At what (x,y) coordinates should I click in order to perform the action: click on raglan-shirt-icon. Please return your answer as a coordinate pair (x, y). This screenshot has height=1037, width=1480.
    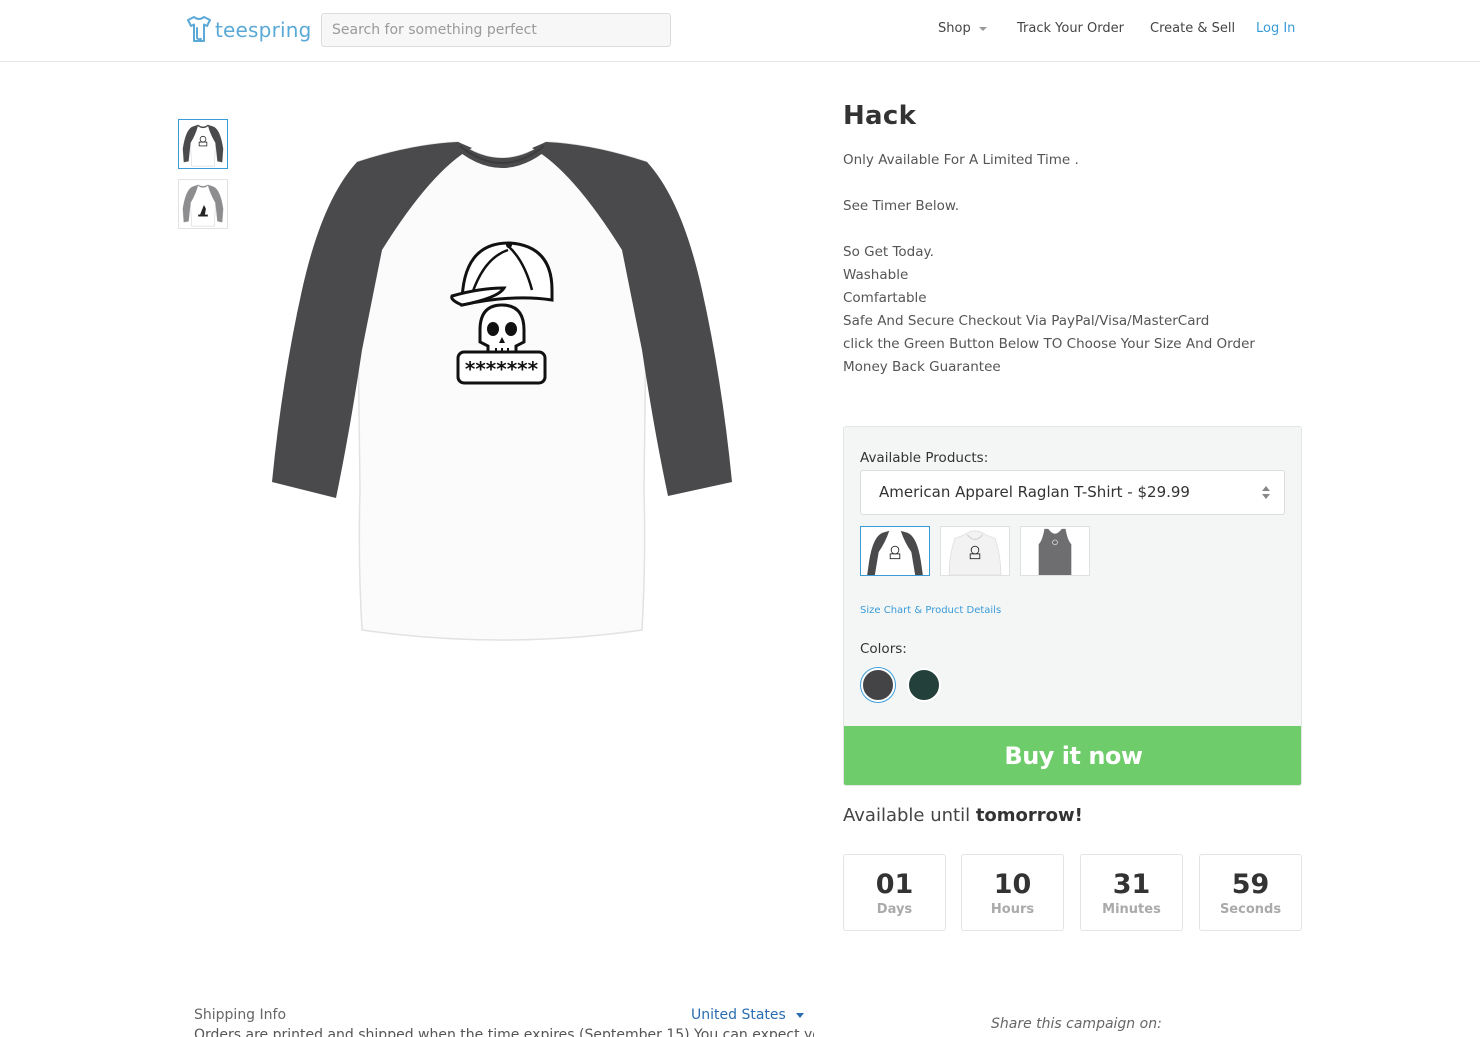
    Looking at the image, I should click on (895, 552).